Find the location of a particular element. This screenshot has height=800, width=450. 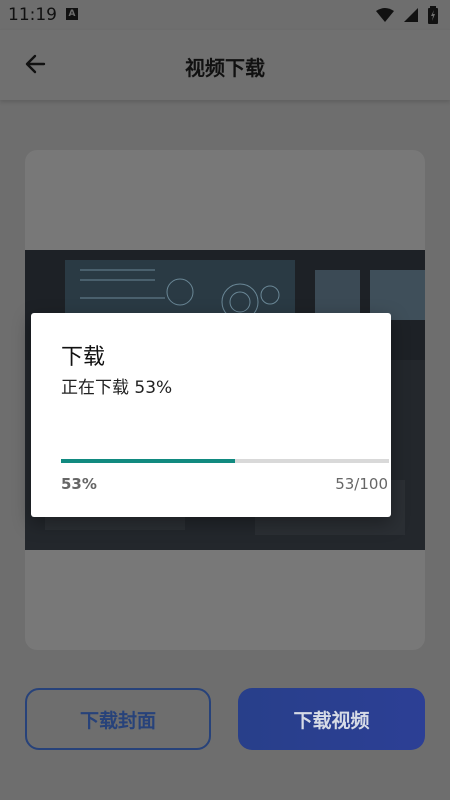

progress-bar-fill is located at coordinates (148, 461).